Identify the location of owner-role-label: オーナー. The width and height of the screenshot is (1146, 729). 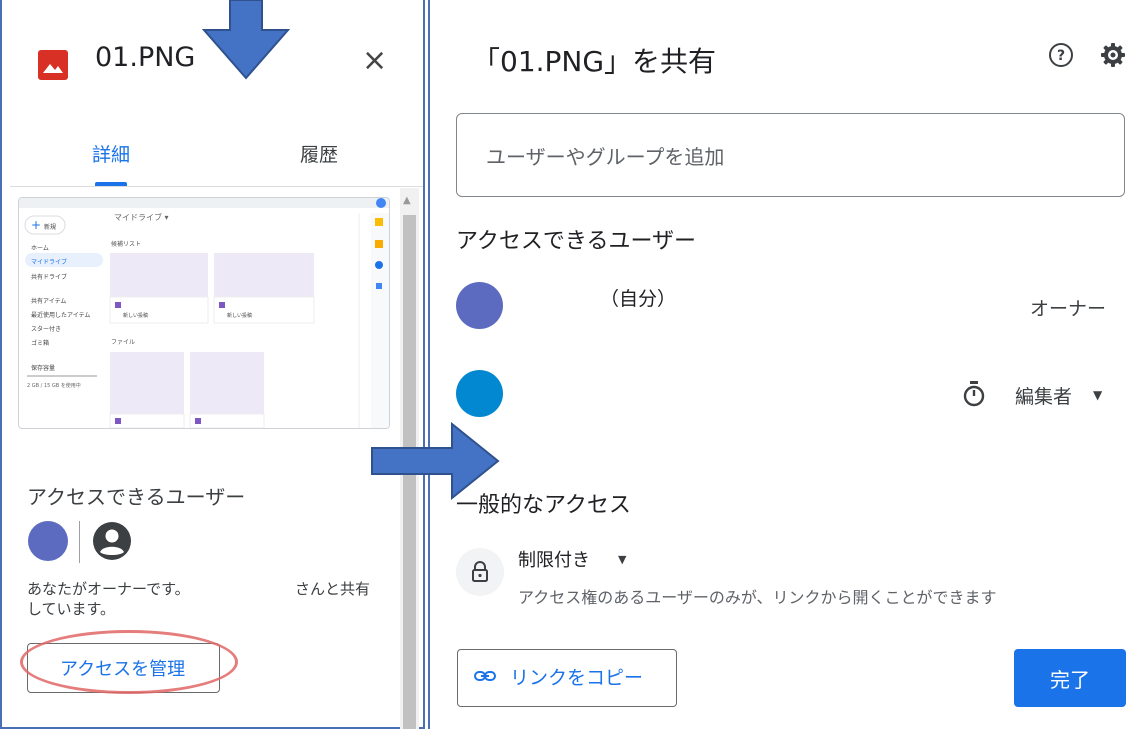
(1068, 309).